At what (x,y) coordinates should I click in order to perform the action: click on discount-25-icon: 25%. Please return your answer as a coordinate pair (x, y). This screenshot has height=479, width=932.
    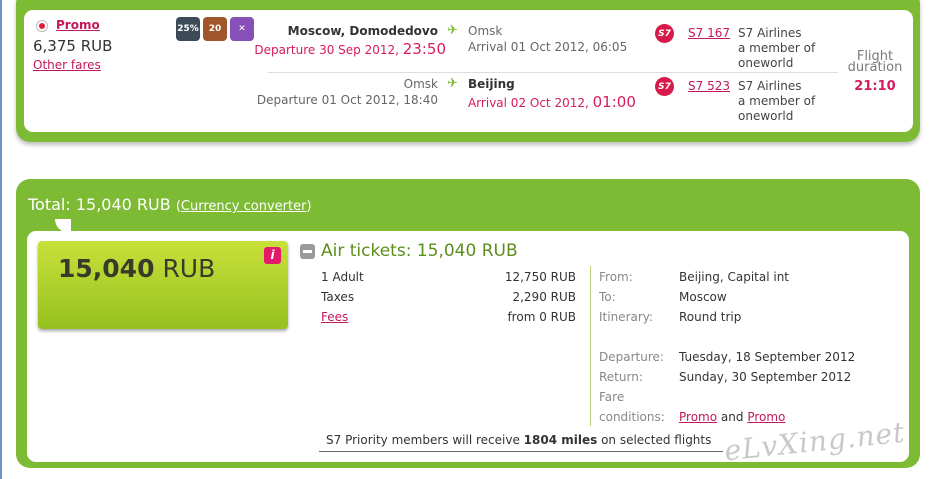
    Looking at the image, I should click on (188, 29).